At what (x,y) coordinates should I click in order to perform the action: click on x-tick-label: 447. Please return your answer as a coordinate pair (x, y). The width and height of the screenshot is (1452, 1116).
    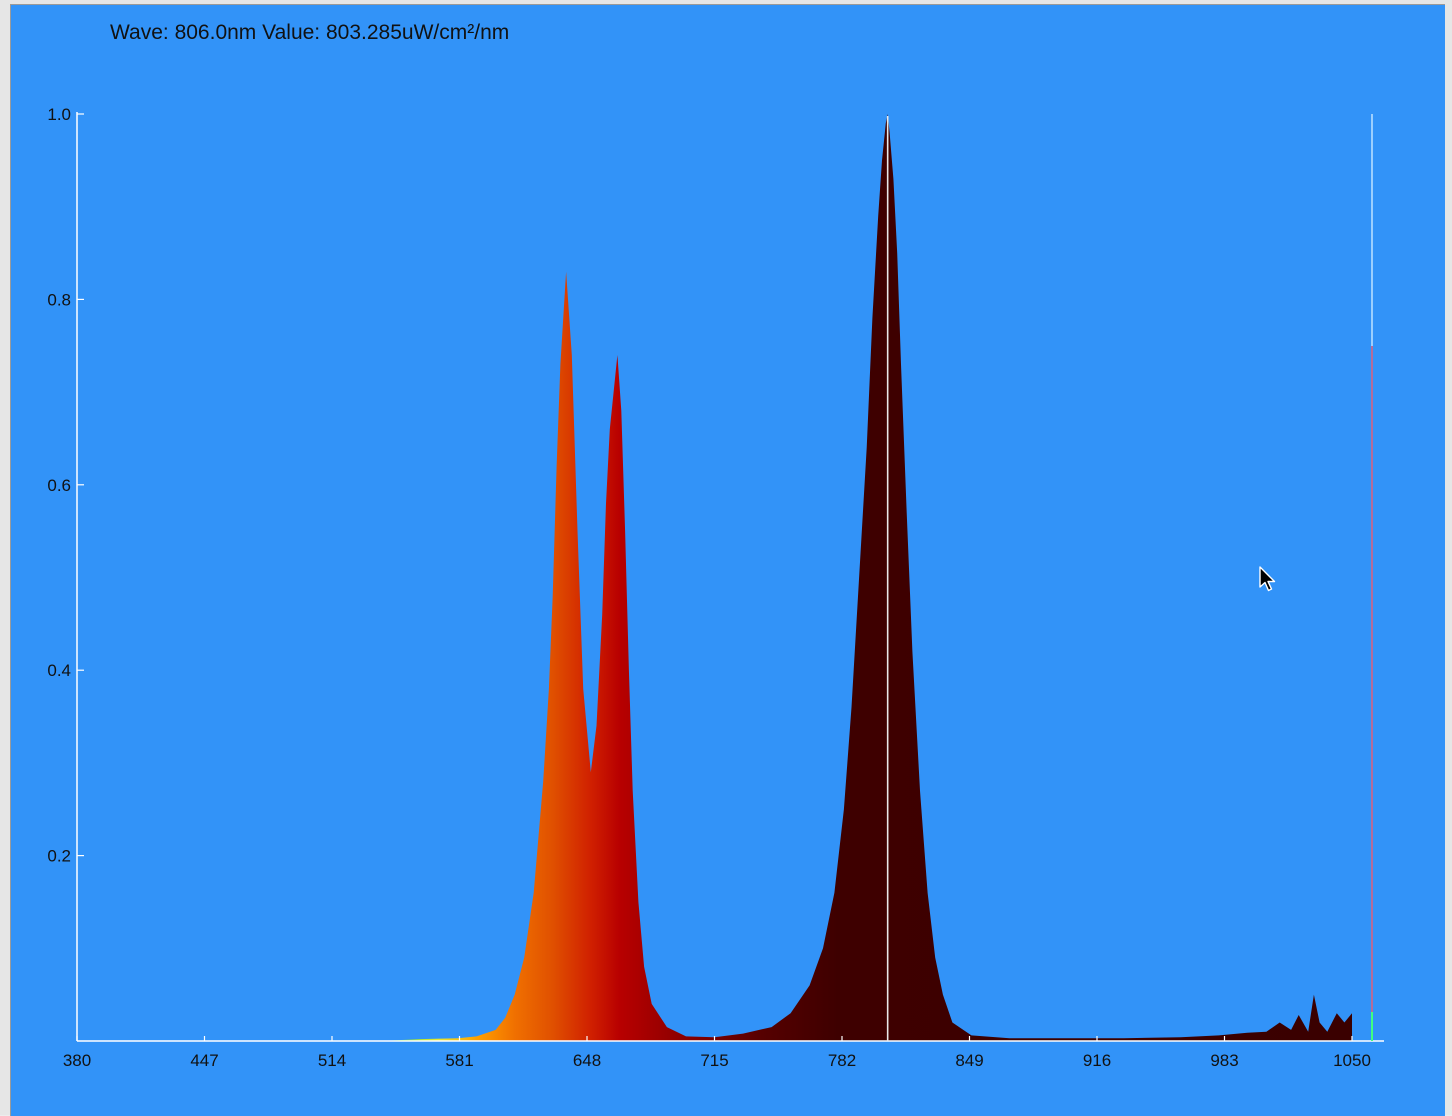
    Looking at the image, I should click on (204, 1060).